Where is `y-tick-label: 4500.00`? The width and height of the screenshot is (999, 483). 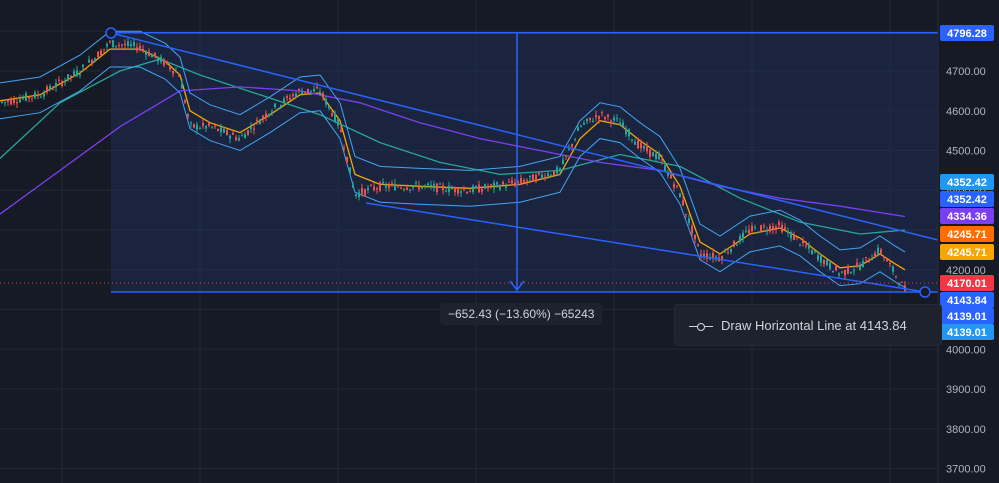
y-tick-label: 4500.00 is located at coordinates (966, 152).